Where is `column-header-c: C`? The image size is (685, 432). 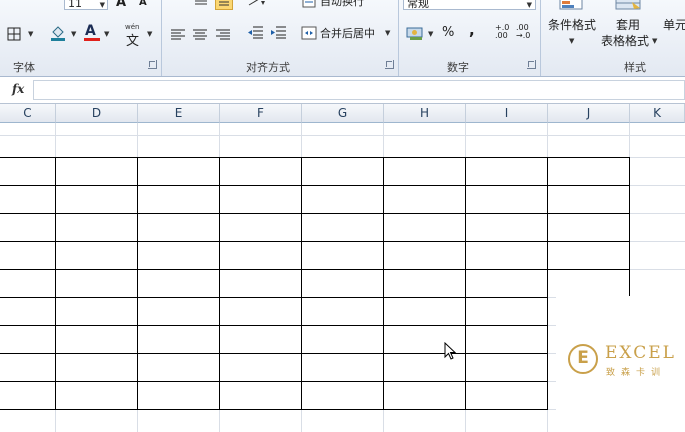
column-header-c: C is located at coordinates (28, 113).